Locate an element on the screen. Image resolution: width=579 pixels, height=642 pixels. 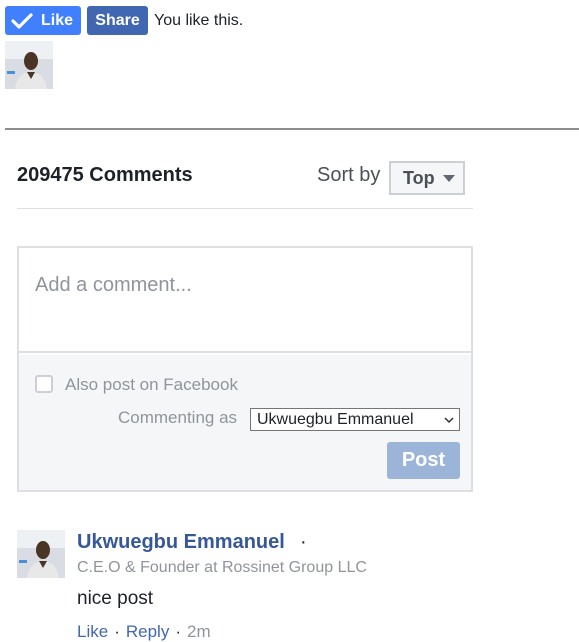
comment-reply-link: Reply is located at coordinates (147, 631).